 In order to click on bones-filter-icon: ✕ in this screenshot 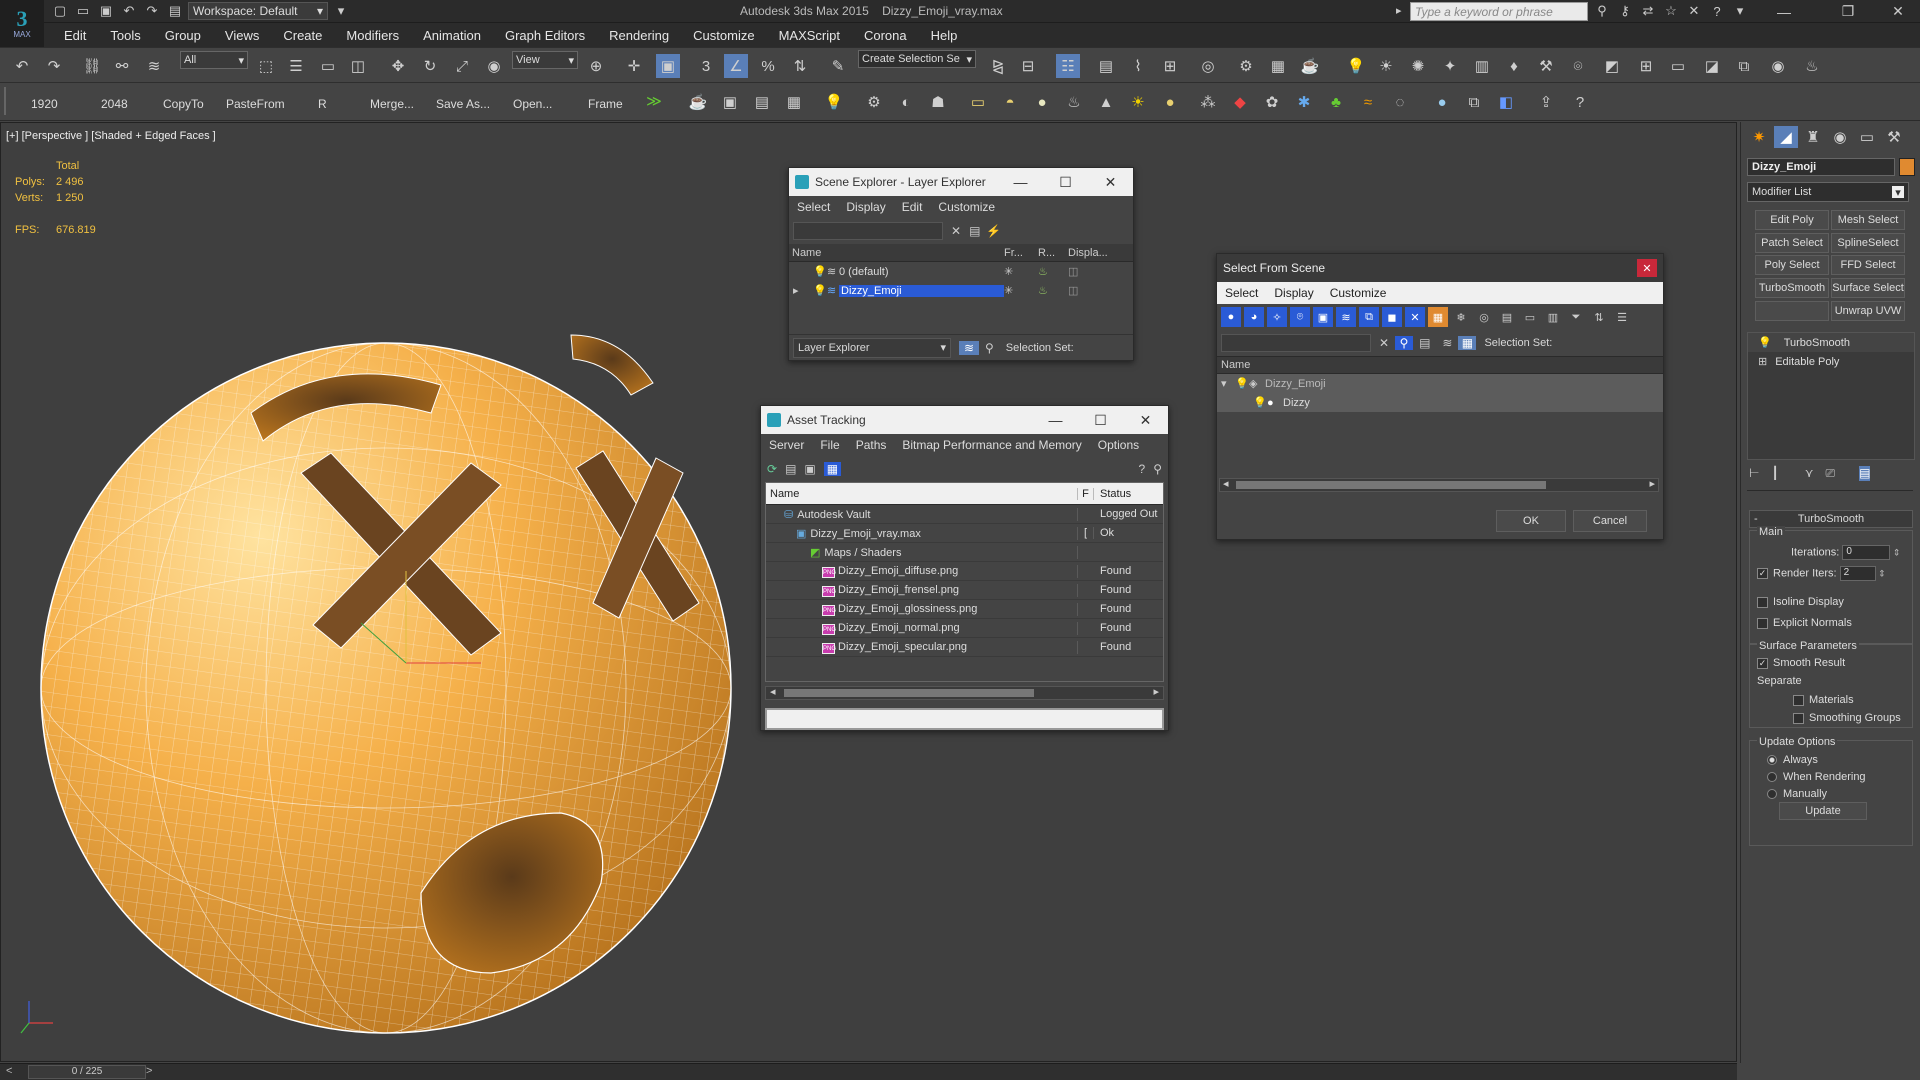, I will do `click(1415, 317)`.